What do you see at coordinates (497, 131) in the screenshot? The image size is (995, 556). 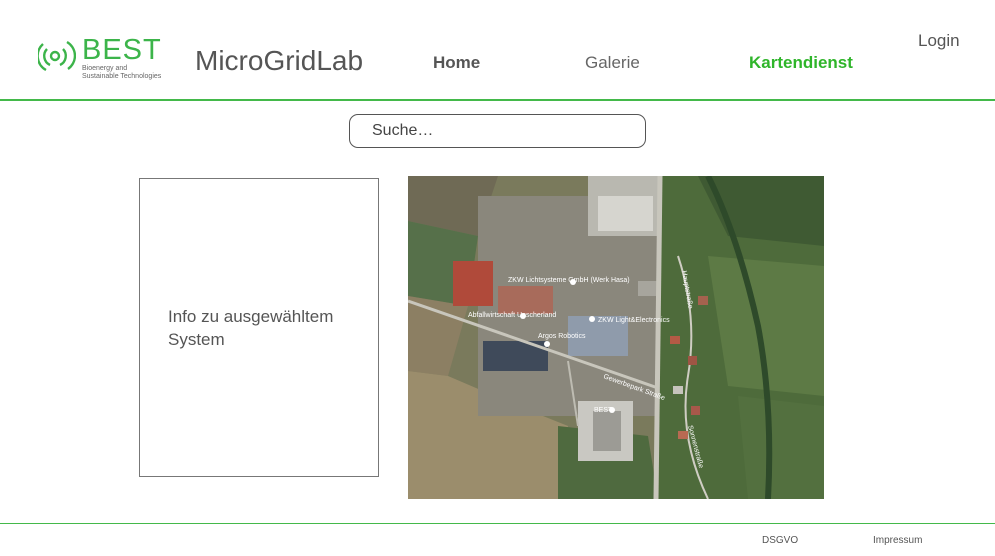 I see `search-input` at bounding box center [497, 131].